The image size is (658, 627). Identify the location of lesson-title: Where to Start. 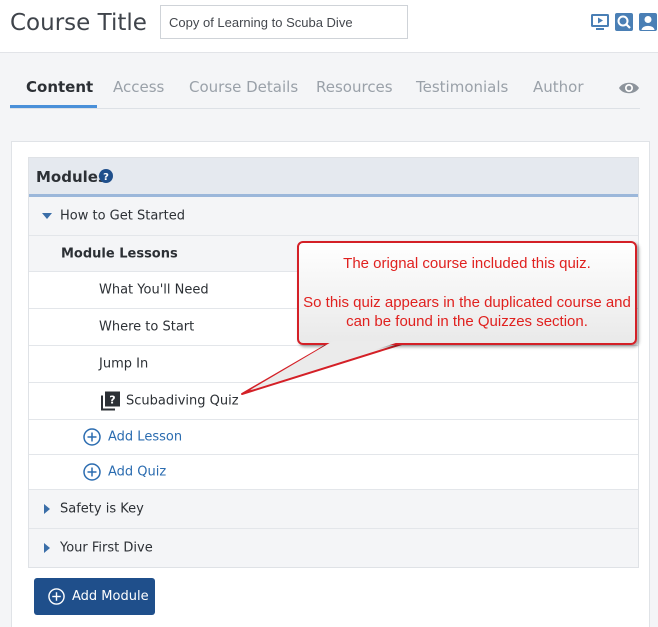
(147, 327).